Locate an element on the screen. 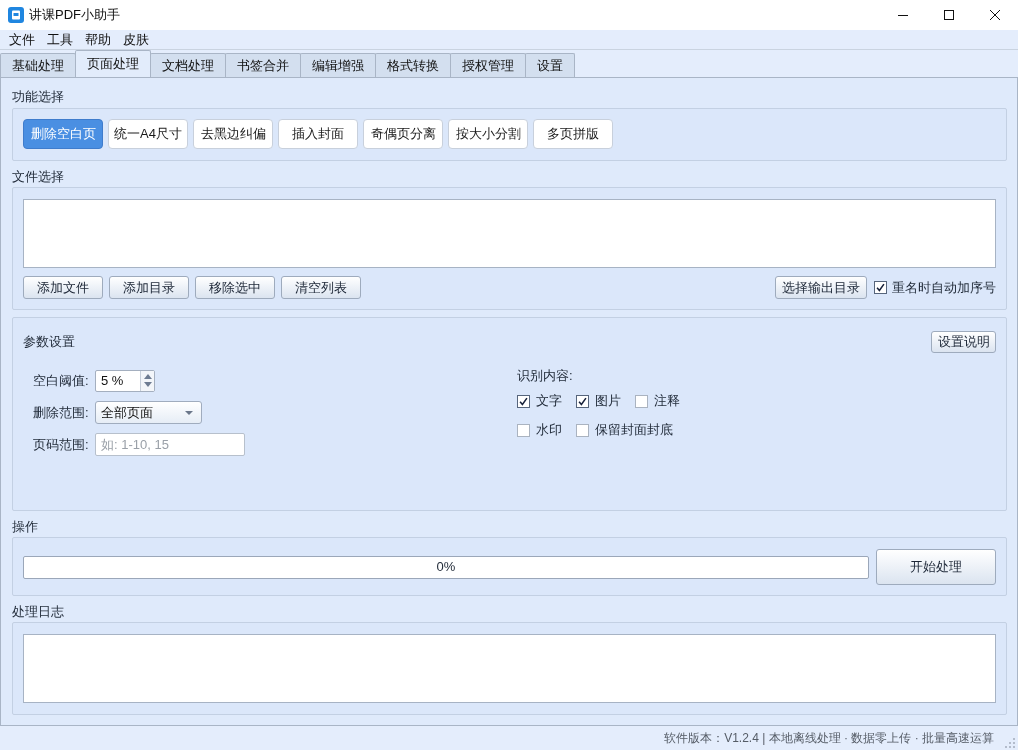  menu-item: 工具 is located at coordinates (60, 39).